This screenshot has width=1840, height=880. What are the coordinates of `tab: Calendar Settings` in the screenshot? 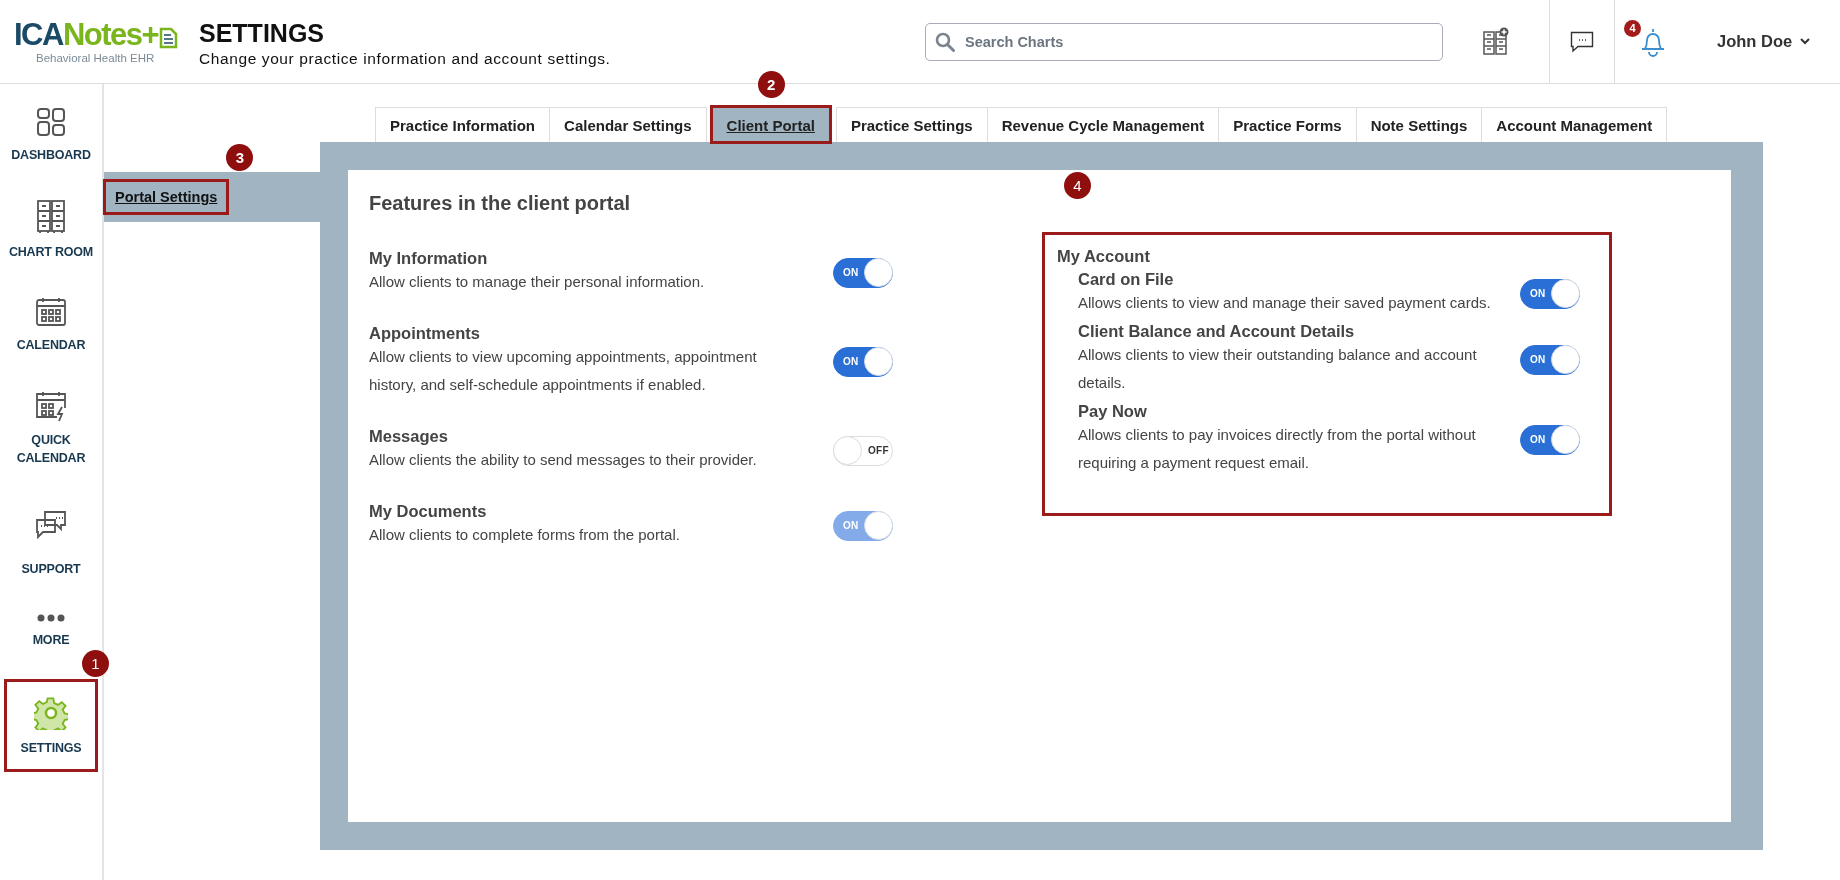 It's located at (628, 124).